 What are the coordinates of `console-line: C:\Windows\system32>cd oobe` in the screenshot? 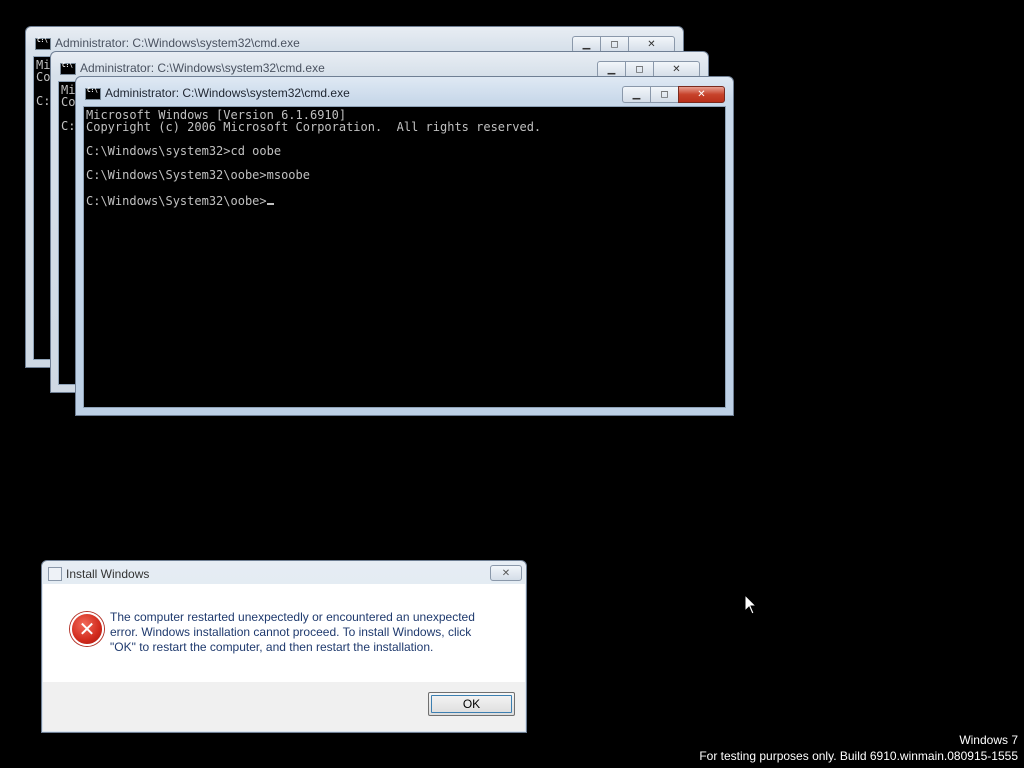 It's located at (184, 151).